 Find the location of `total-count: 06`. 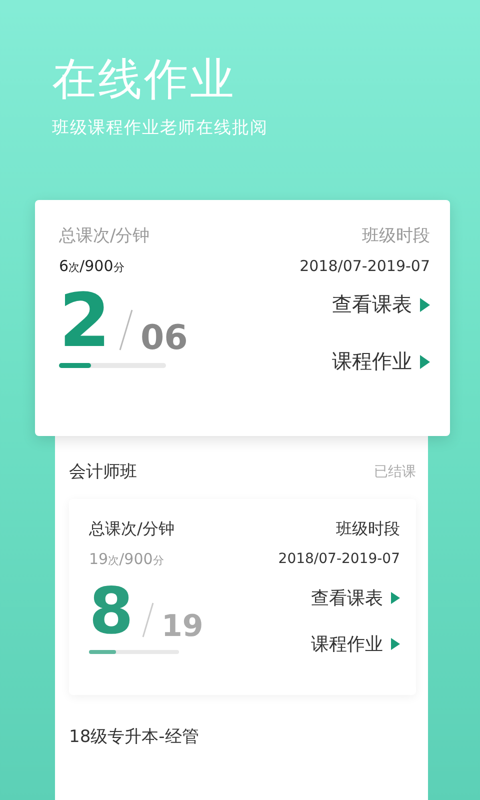

total-count: 06 is located at coordinates (164, 338).